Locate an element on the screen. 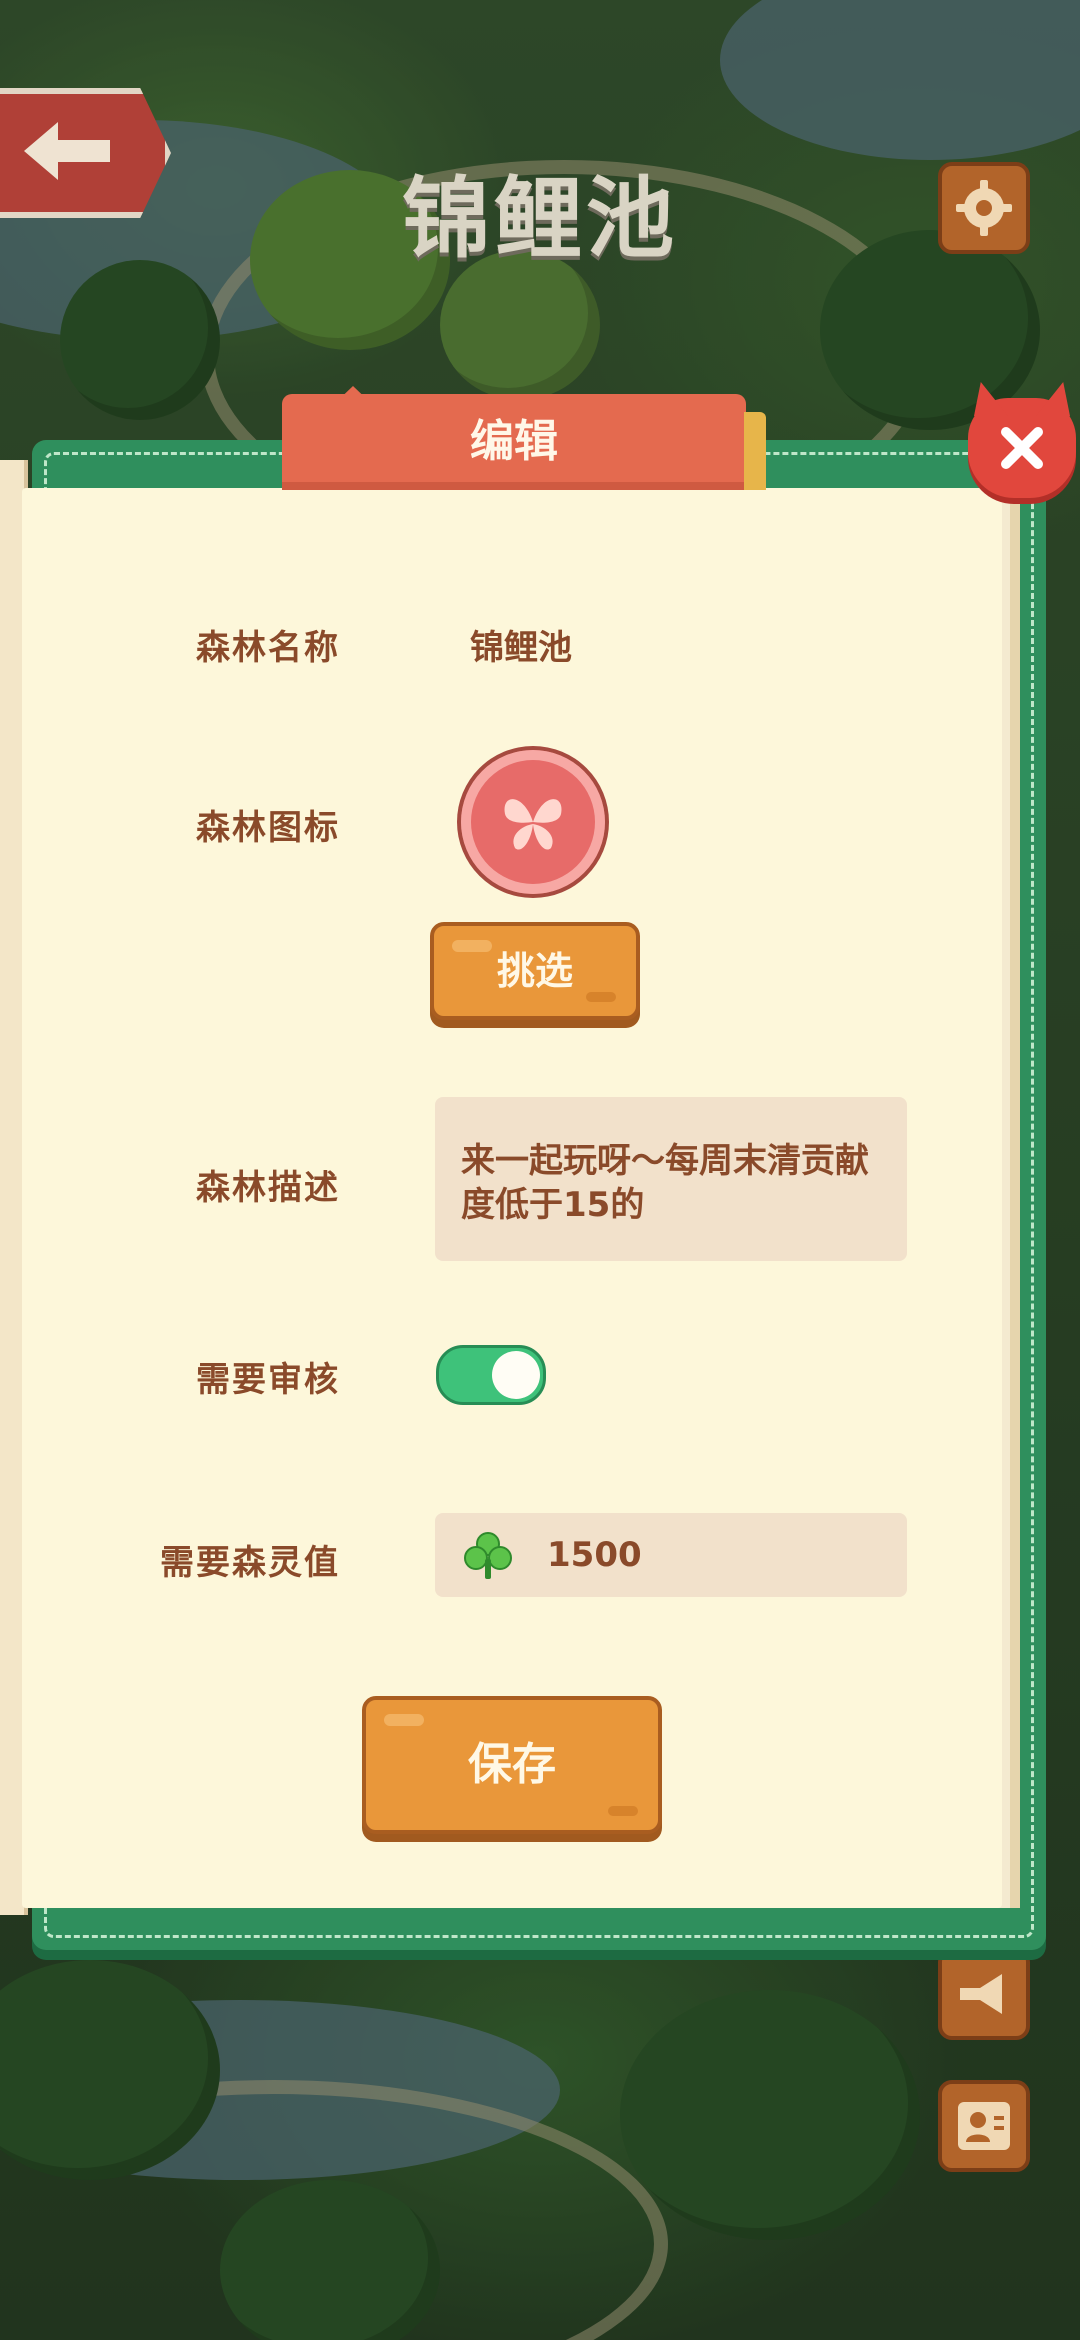  butterfly-icon is located at coordinates (533, 824).